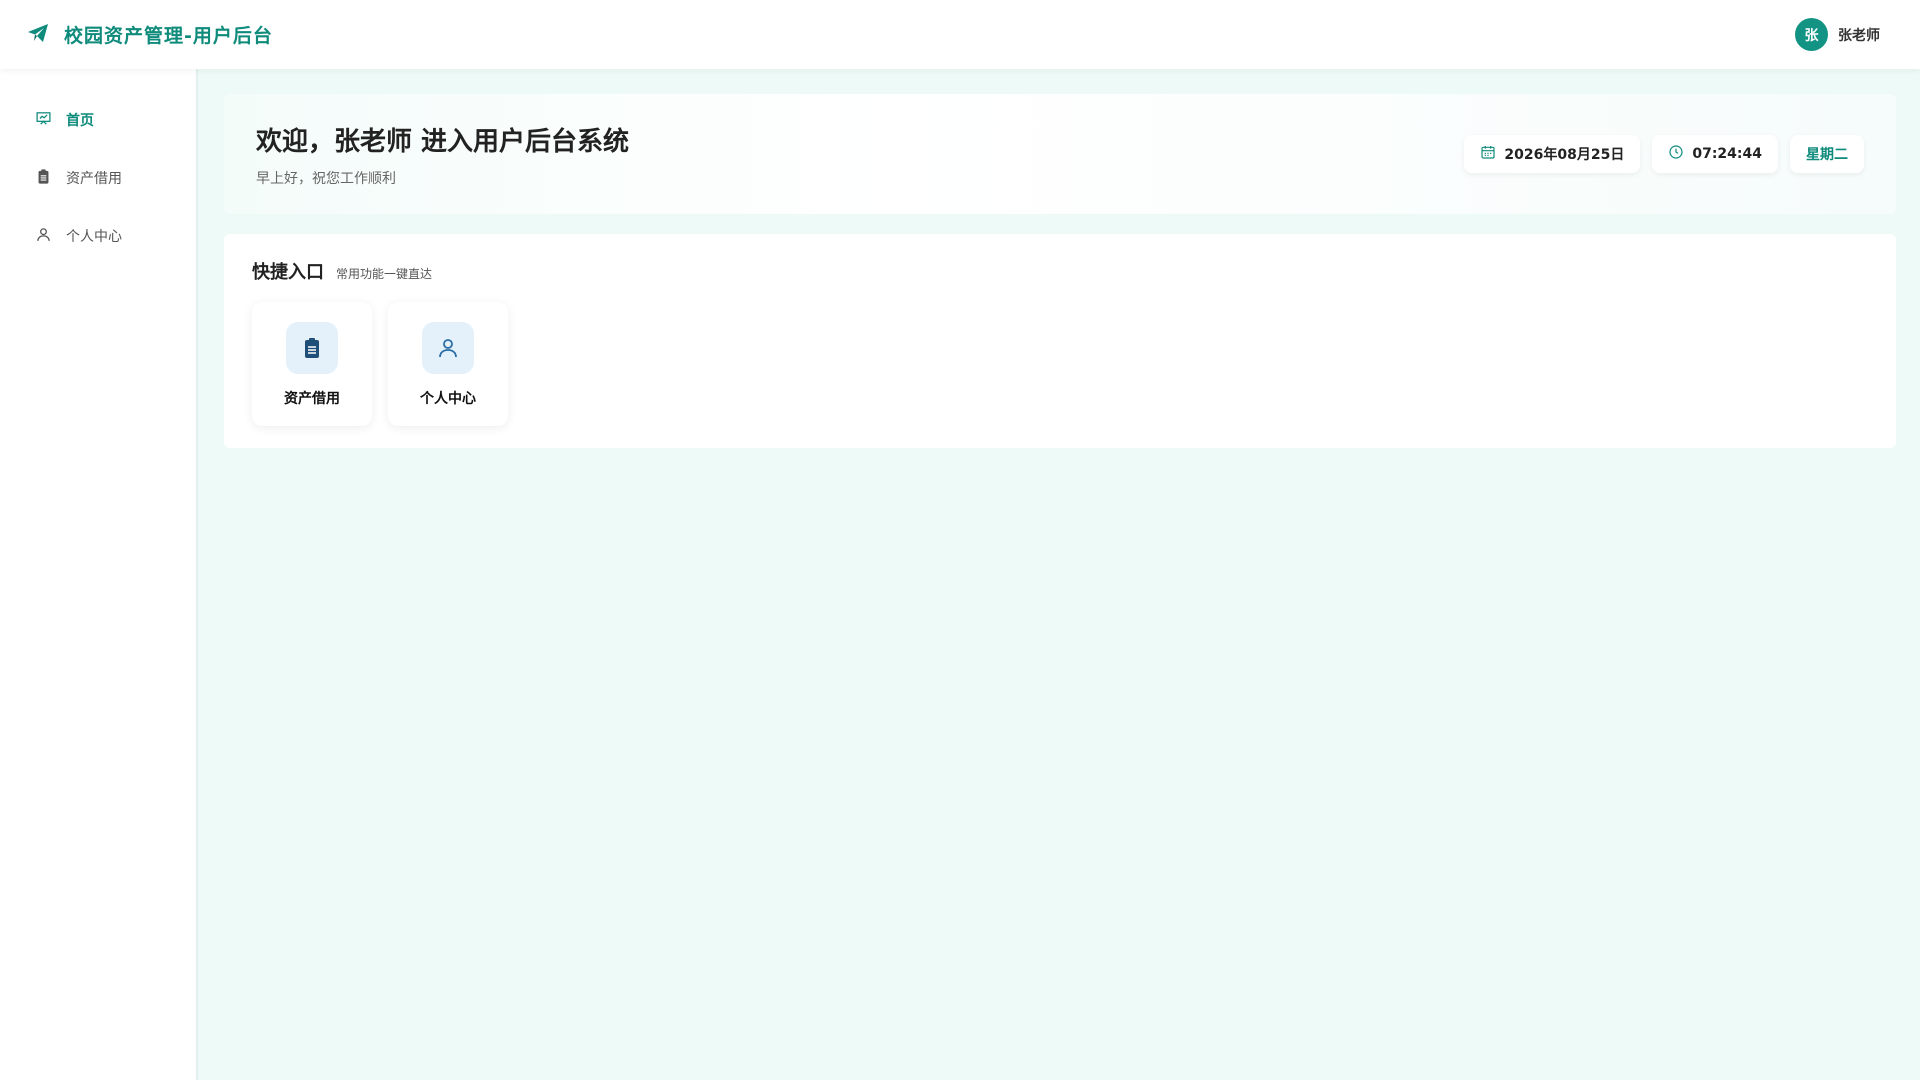 This screenshot has width=1920, height=1080. What do you see at coordinates (960, 34) in the screenshot?
I see `top-bar: 校园资产管理-用户后台 张 张老师` at bounding box center [960, 34].